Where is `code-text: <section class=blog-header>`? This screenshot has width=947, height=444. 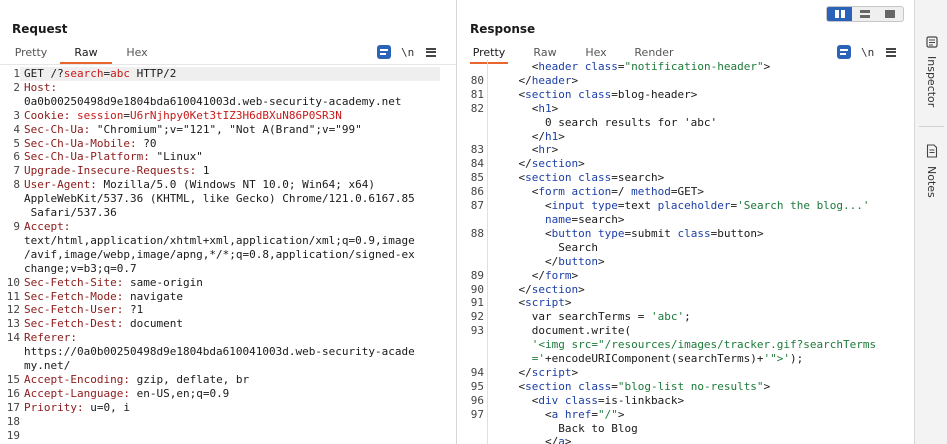
code-text: <section class=blog-header> is located at coordinates (694, 95).